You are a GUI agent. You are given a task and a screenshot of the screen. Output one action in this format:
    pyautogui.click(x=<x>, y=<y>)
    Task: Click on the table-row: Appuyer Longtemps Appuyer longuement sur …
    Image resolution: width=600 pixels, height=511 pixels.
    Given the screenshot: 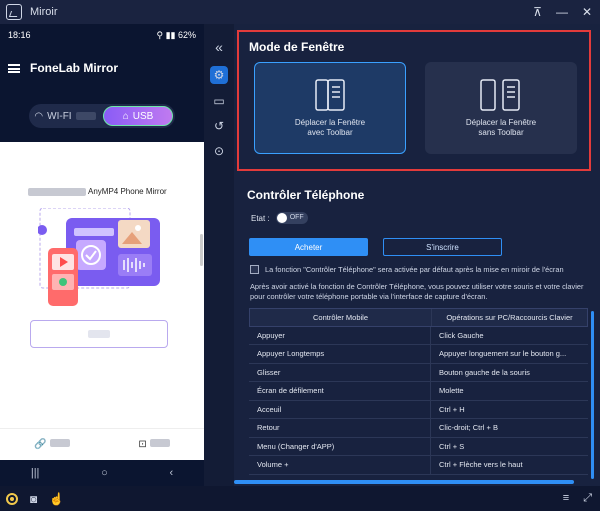 What is the action you would take?
    pyautogui.click(x=418, y=354)
    